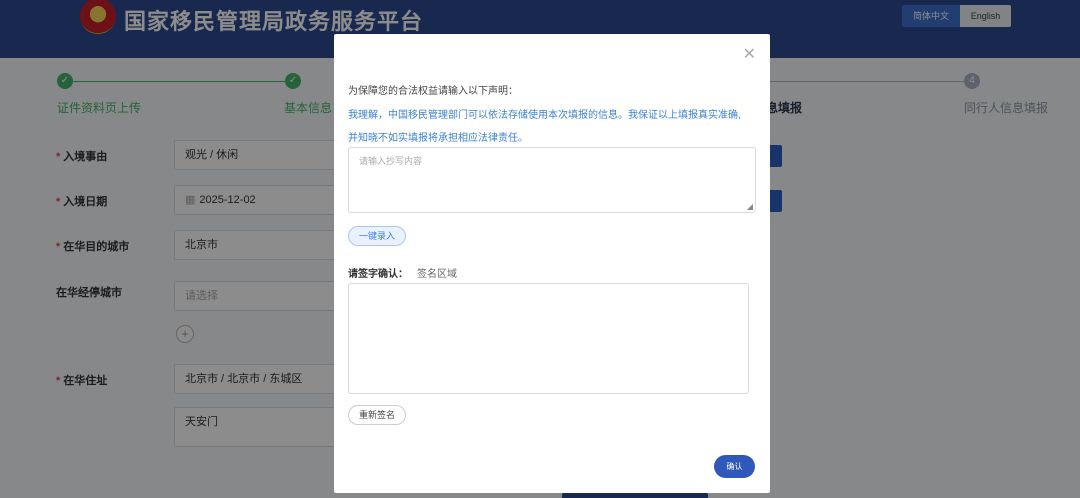  I want to click on sign-confirm-label: 请签字确认：, so click(378, 274).